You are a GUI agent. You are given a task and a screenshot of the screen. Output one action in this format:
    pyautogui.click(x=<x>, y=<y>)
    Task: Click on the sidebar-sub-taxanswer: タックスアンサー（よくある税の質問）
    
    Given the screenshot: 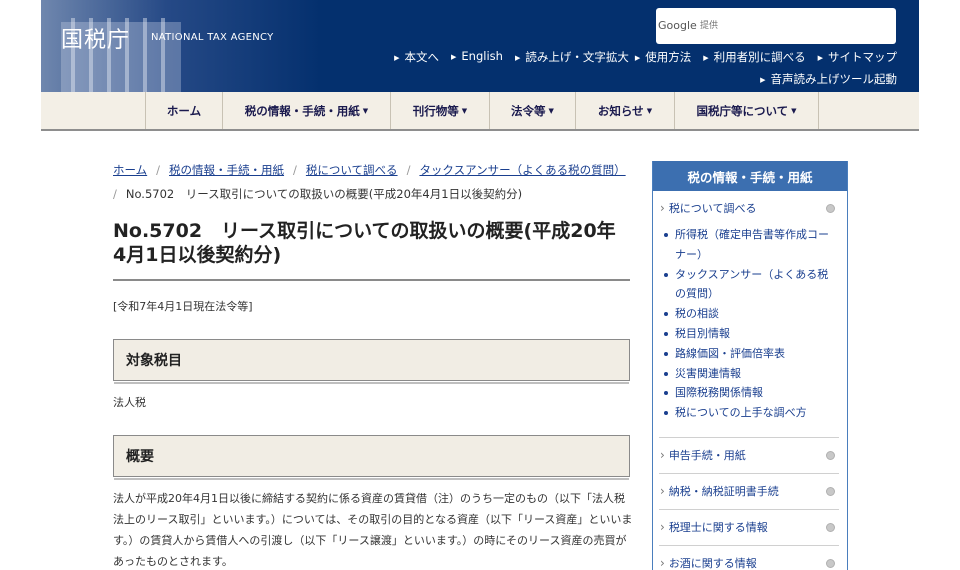 What is the action you would take?
    pyautogui.click(x=748, y=285)
    